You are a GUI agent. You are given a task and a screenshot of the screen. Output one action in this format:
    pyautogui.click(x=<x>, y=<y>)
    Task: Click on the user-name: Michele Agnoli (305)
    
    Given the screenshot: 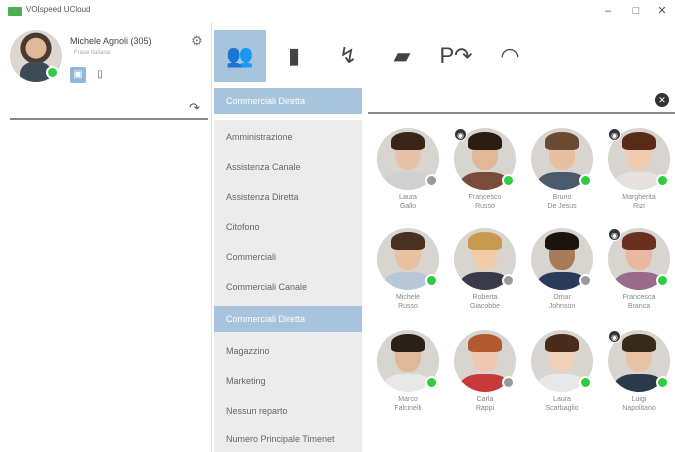 What is the action you would take?
    pyautogui.click(x=111, y=41)
    